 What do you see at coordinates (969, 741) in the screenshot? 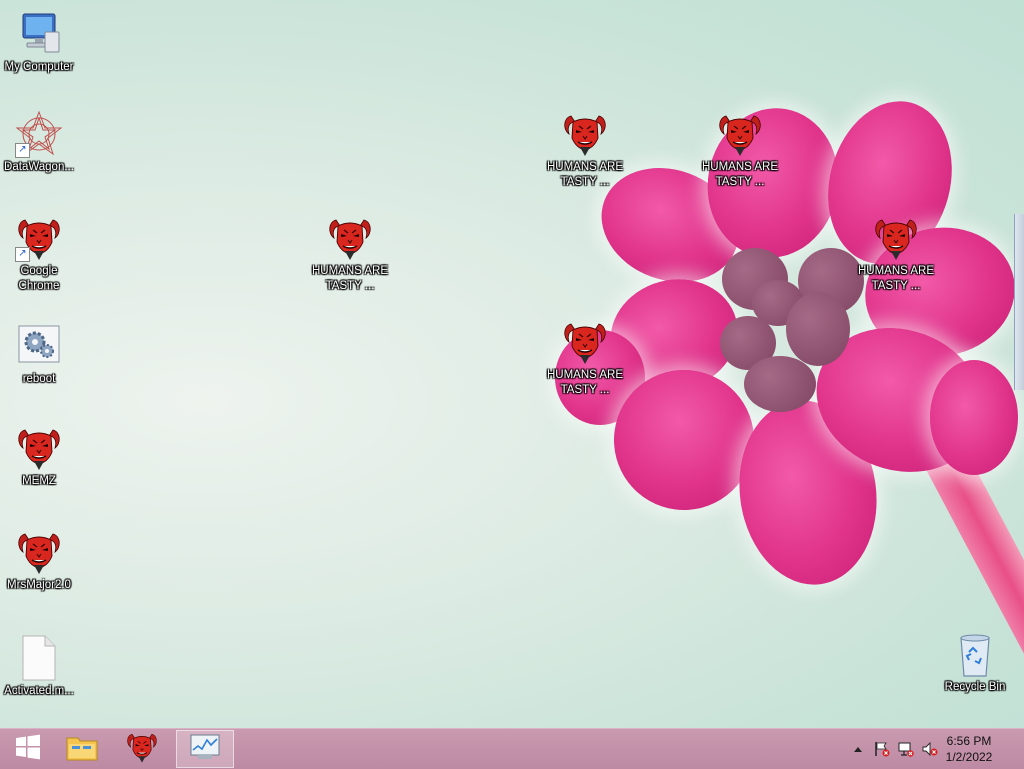
I see `clock-time: 6:56 PM` at bounding box center [969, 741].